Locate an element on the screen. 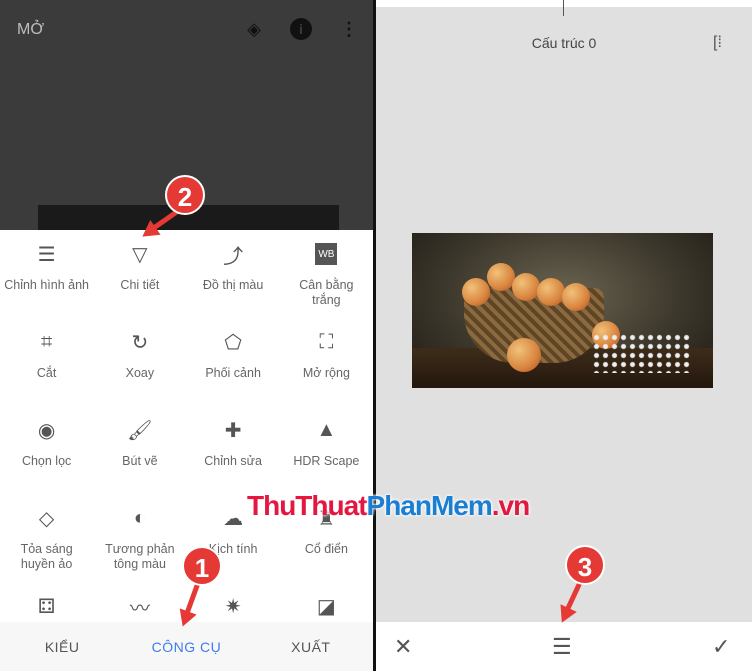 This screenshot has height=671, width=752. tool-item: ▽ Chi tiết is located at coordinates (139, 282).